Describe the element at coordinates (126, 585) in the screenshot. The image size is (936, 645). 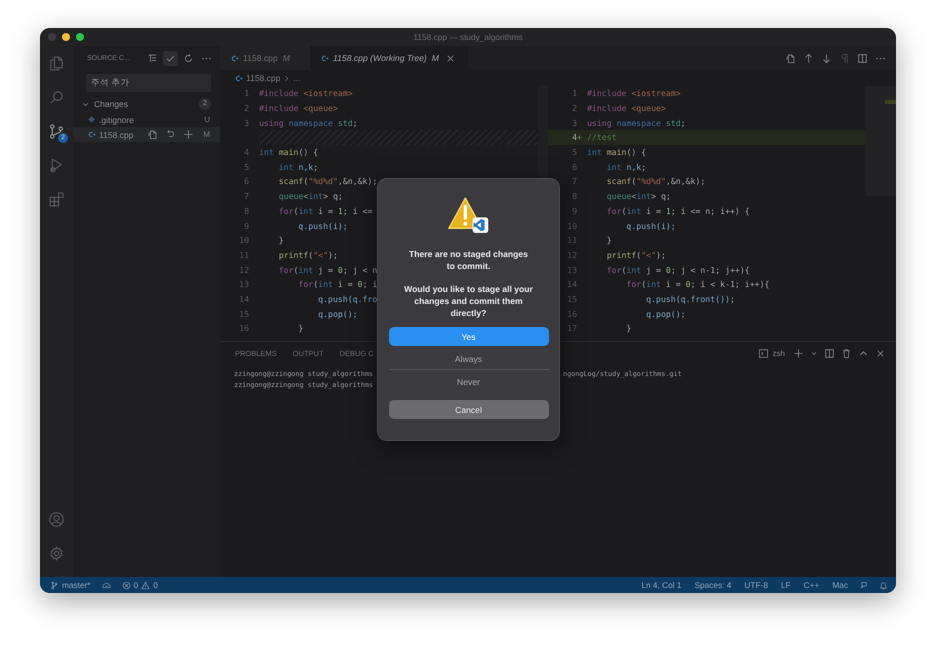
I see `error-icon` at that location.